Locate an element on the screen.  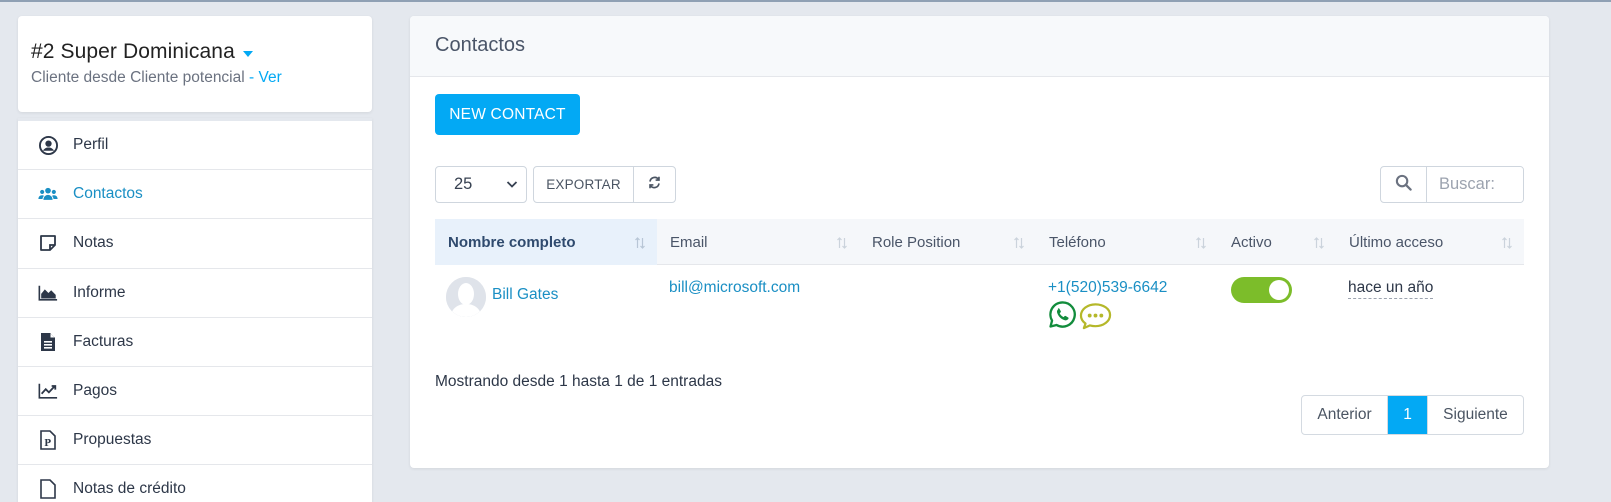
column-label: Email is located at coordinates (689, 242).